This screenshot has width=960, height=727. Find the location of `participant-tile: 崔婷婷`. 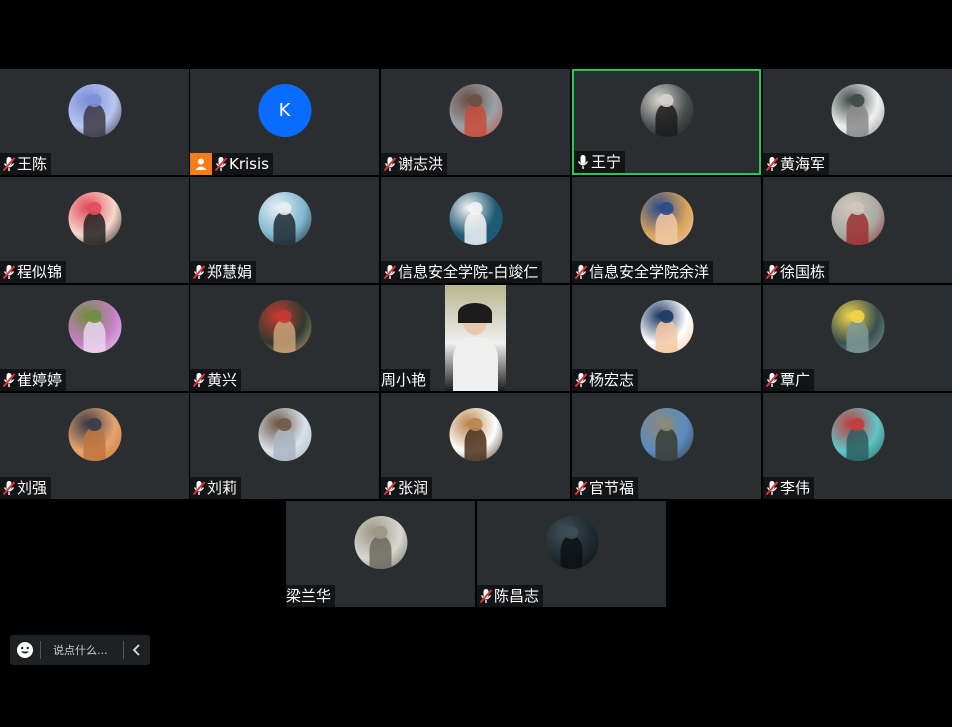

participant-tile: 崔婷婷 is located at coordinates (94, 338).